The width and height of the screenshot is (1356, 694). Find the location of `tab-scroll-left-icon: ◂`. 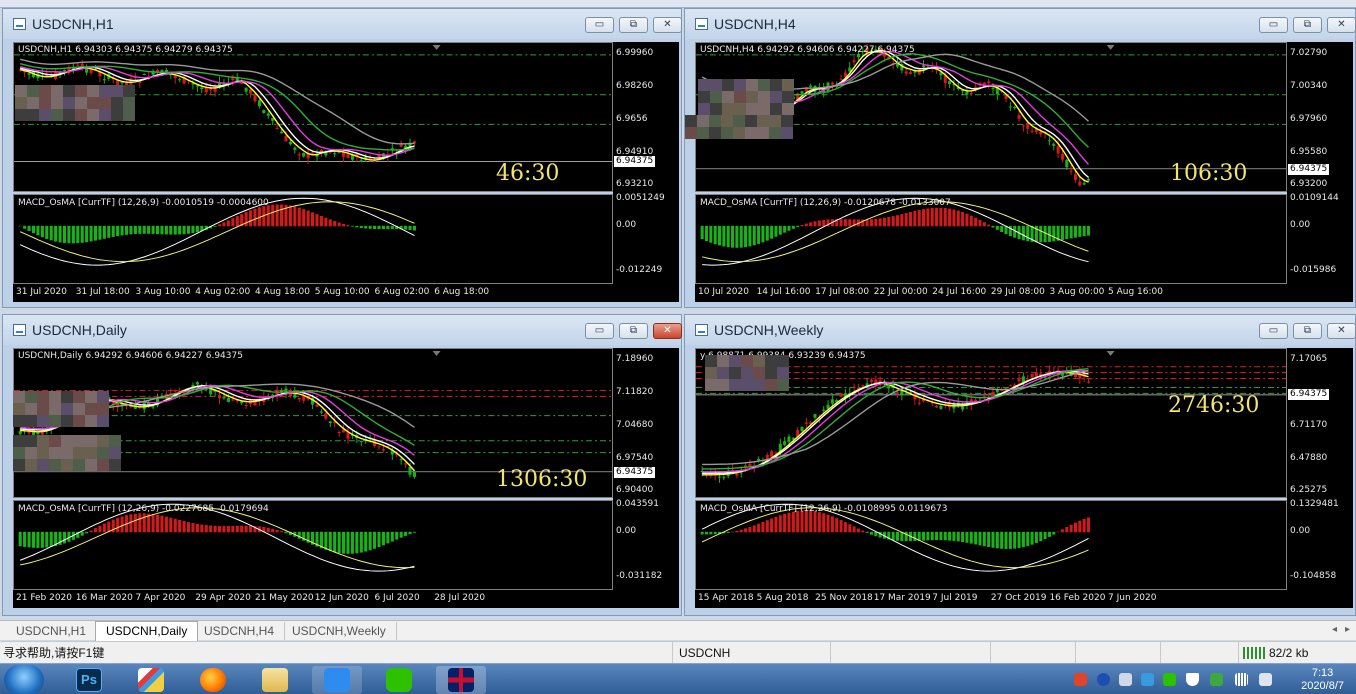

tab-scroll-left-icon: ◂ is located at coordinates (1334, 629).